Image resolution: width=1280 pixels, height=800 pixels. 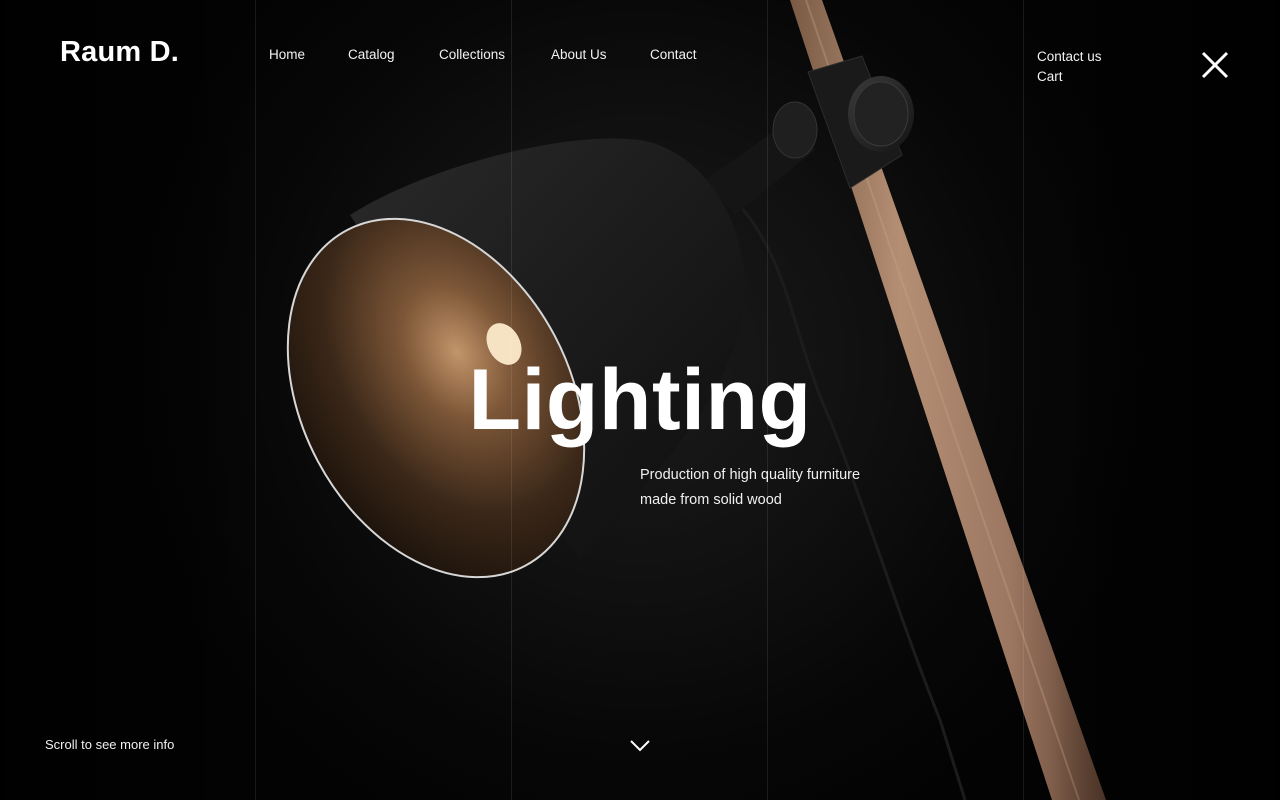 I want to click on close-button, so click(x=1215, y=65).